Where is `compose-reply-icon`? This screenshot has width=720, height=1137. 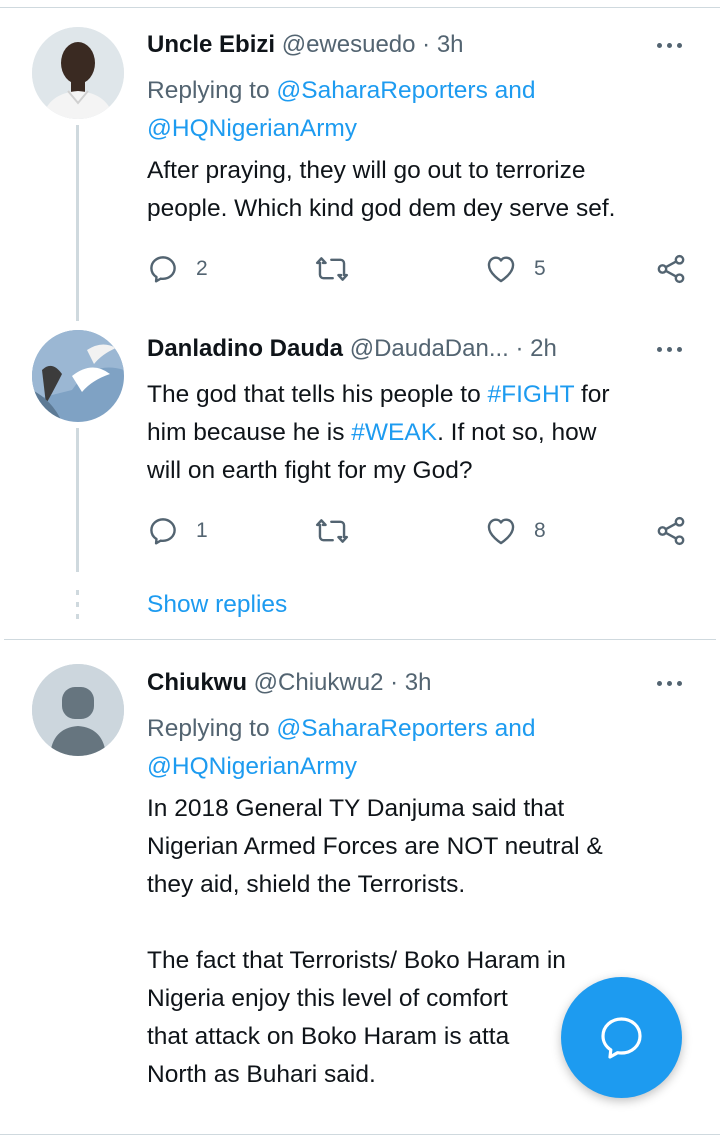 compose-reply-icon is located at coordinates (621, 1038).